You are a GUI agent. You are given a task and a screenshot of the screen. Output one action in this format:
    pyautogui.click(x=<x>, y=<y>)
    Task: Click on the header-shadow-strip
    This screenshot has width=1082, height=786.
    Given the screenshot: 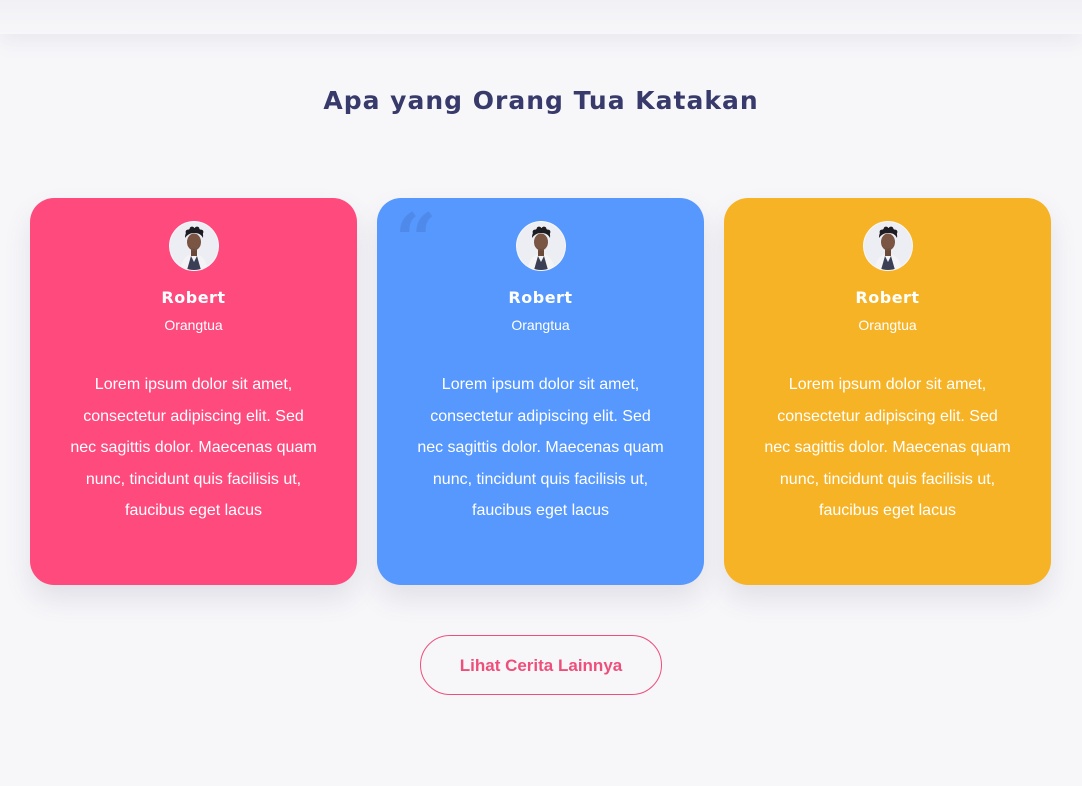 What is the action you would take?
    pyautogui.click(x=541, y=17)
    